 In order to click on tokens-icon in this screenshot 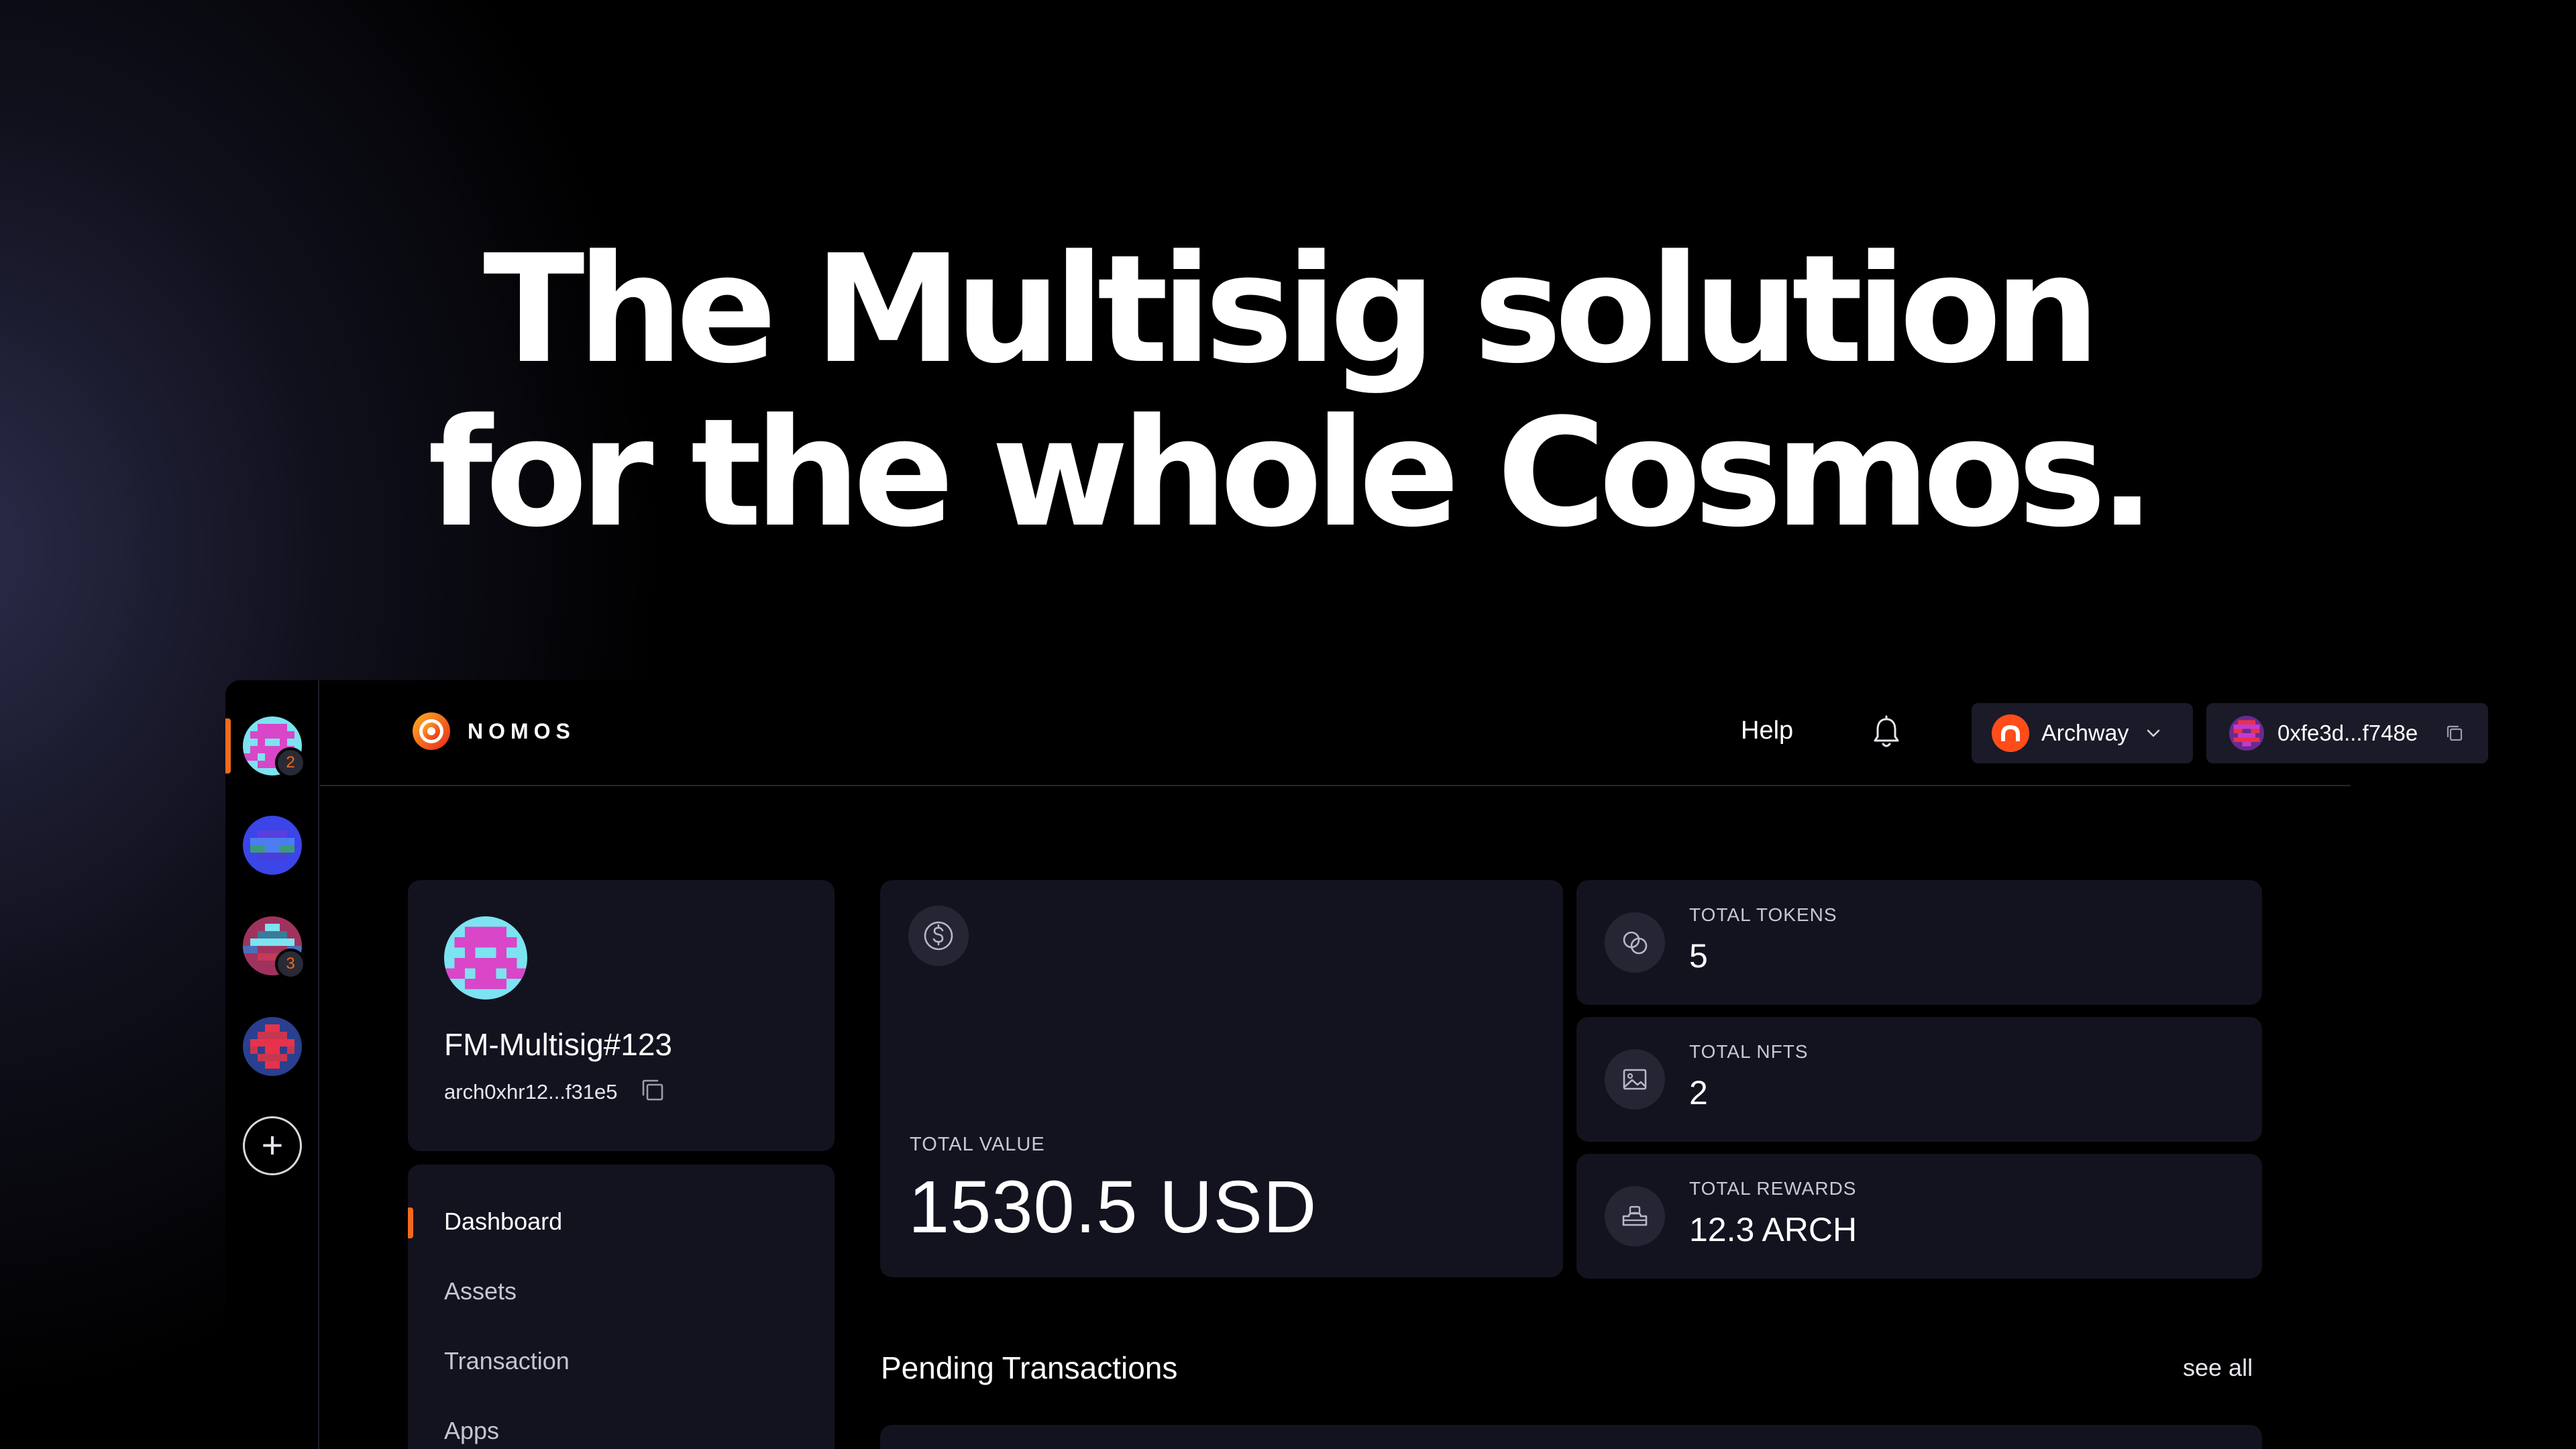, I will do `click(1635, 942)`.